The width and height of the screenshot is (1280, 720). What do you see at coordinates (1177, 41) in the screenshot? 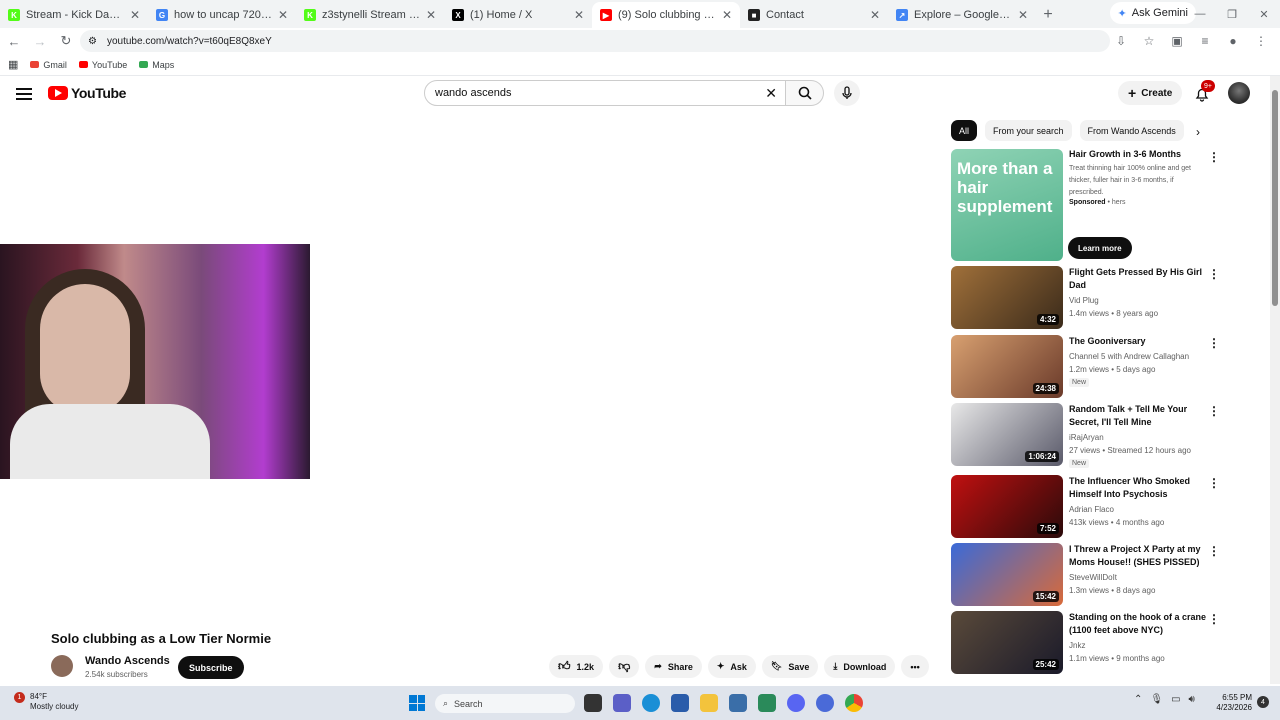
I see `tab-search-icon: ▣` at bounding box center [1177, 41].